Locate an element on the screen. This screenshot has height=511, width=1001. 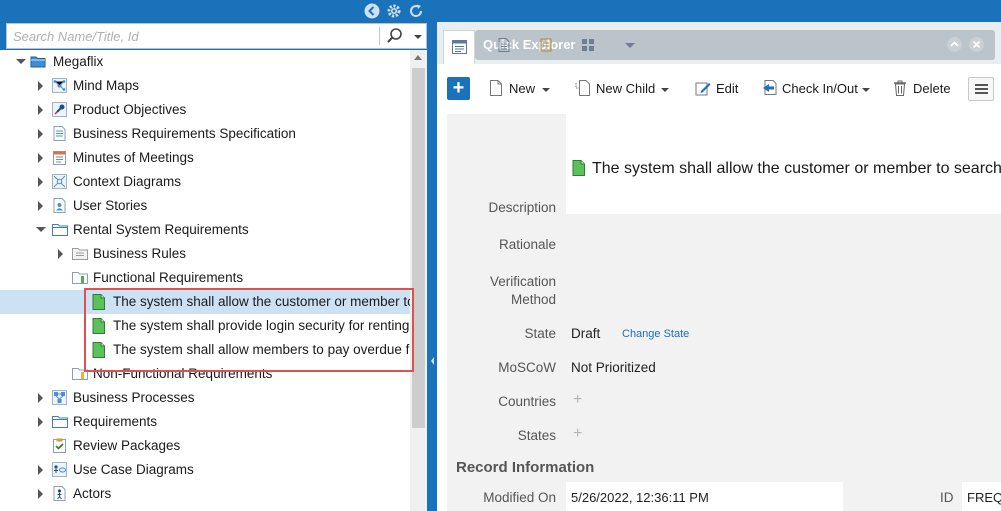
search-divider is located at coordinates (379, 36).